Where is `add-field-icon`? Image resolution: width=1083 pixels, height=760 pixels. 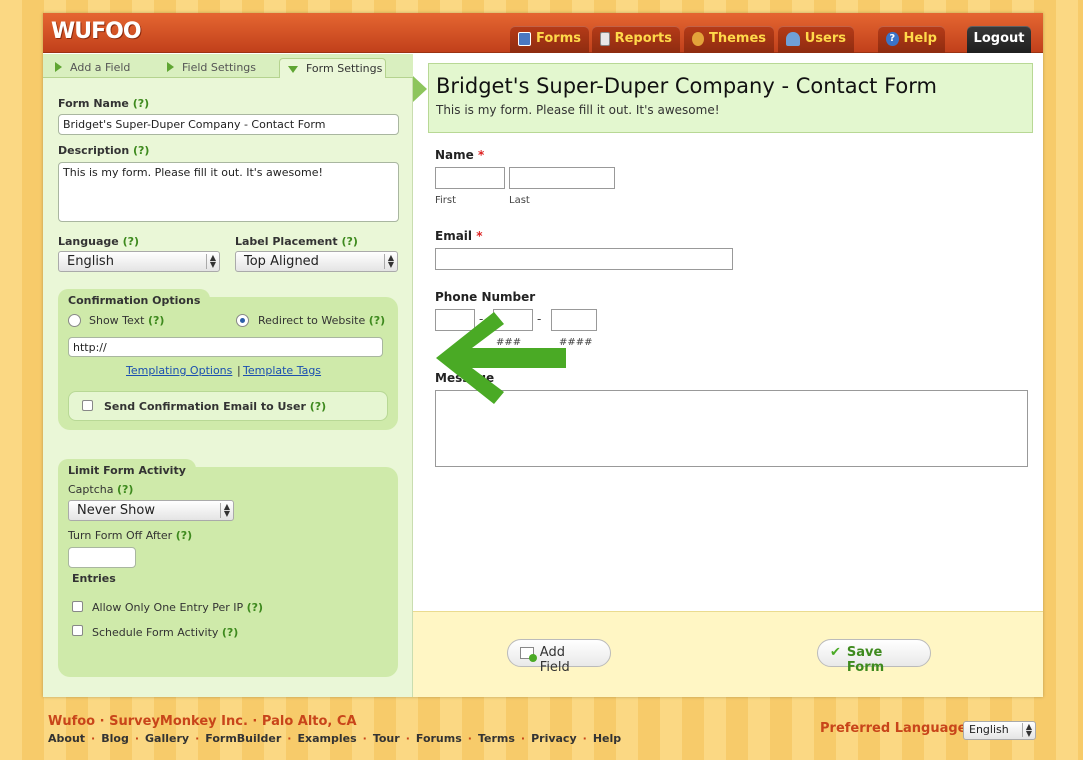 add-field-icon is located at coordinates (528, 654).